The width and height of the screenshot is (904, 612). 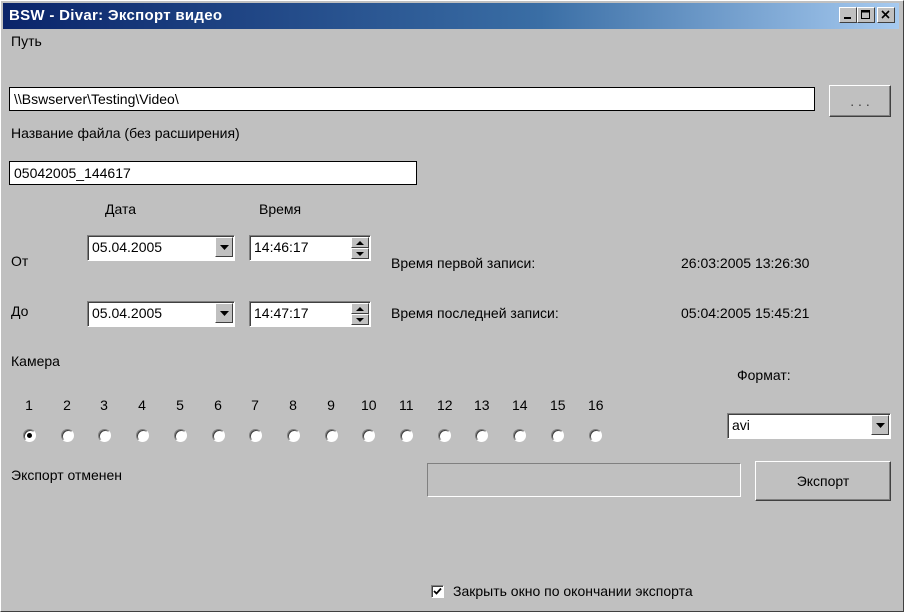 I want to click on camera-number-5: 5, so click(x=180, y=405).